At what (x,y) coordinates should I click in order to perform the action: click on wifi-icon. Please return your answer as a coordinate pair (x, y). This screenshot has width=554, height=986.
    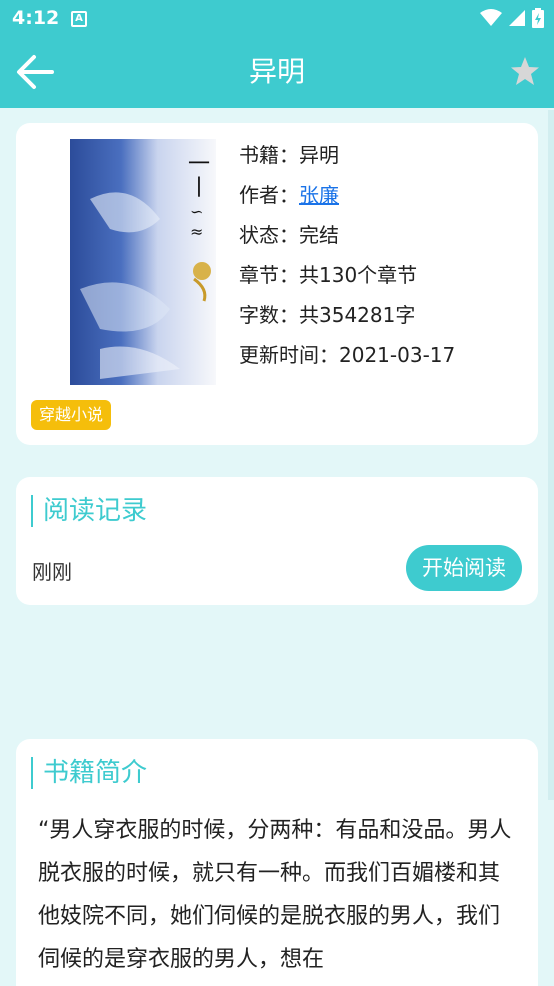
    Looking at the image, I should click on (491, 17).